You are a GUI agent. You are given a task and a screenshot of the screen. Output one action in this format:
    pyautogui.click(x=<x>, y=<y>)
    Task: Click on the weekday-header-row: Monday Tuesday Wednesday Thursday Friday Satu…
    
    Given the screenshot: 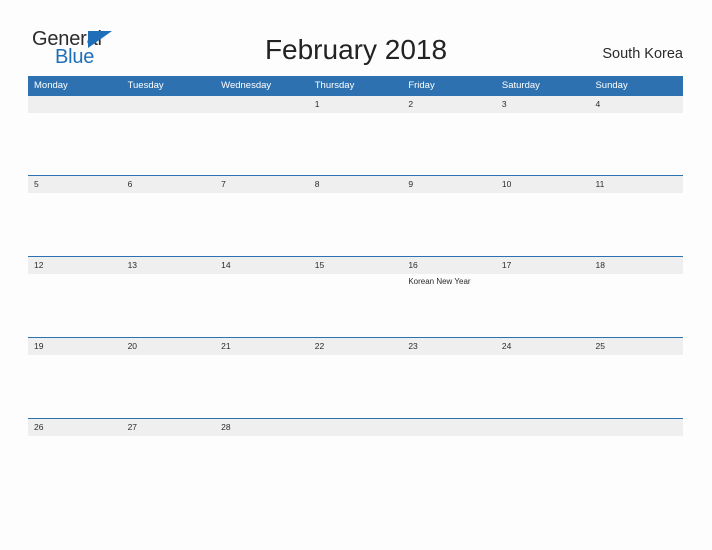 What is the action you would take?
    pyautogui.click(x=355, y=86)
    